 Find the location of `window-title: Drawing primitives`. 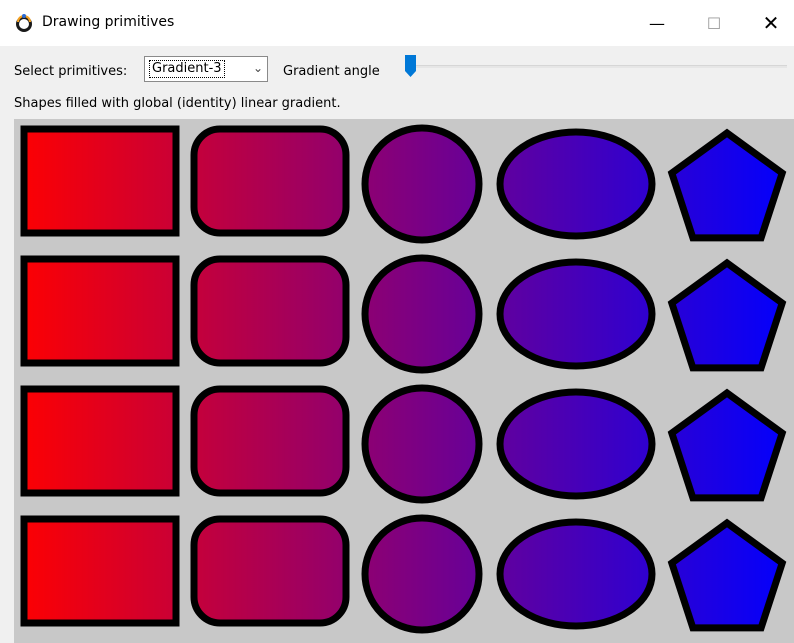

window-title: Drawing primitives is located at coordinates (108, 22).